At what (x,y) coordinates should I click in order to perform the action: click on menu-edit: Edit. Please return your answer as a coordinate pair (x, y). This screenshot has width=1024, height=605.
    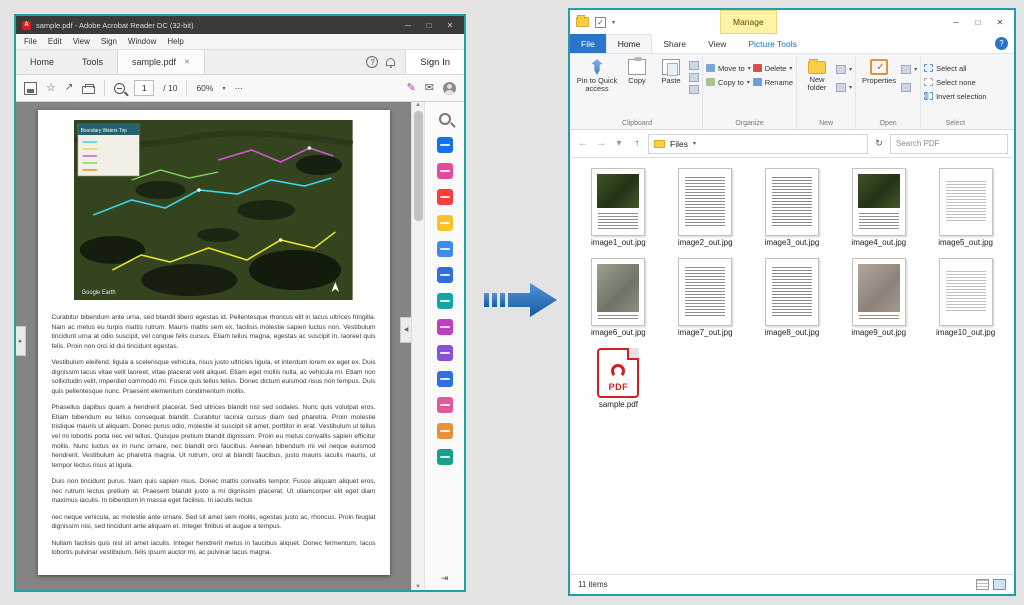
    Looking at the image, I should click on (55, 41).